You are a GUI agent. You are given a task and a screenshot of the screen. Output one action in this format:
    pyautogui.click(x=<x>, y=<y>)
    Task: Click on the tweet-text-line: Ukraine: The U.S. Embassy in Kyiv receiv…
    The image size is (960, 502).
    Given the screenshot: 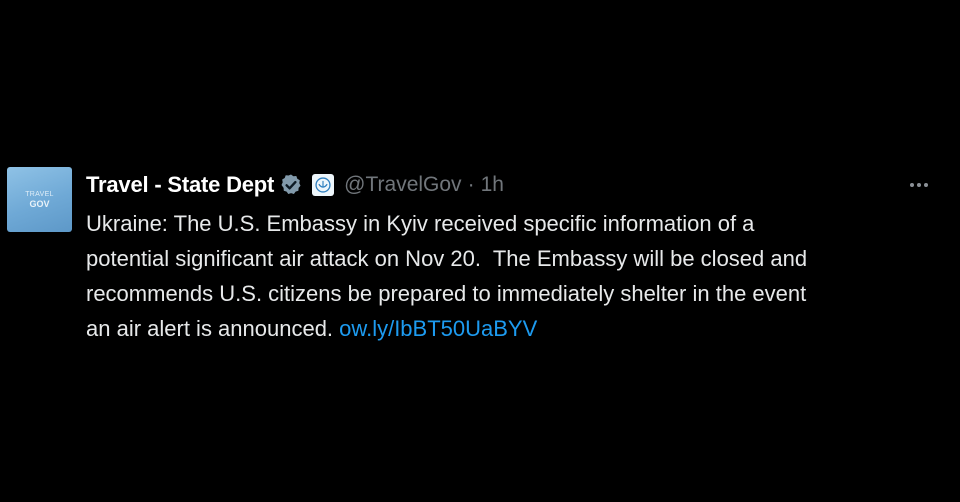 What is the action you would take?
    pyautogui.click(x=420, y=223)
    